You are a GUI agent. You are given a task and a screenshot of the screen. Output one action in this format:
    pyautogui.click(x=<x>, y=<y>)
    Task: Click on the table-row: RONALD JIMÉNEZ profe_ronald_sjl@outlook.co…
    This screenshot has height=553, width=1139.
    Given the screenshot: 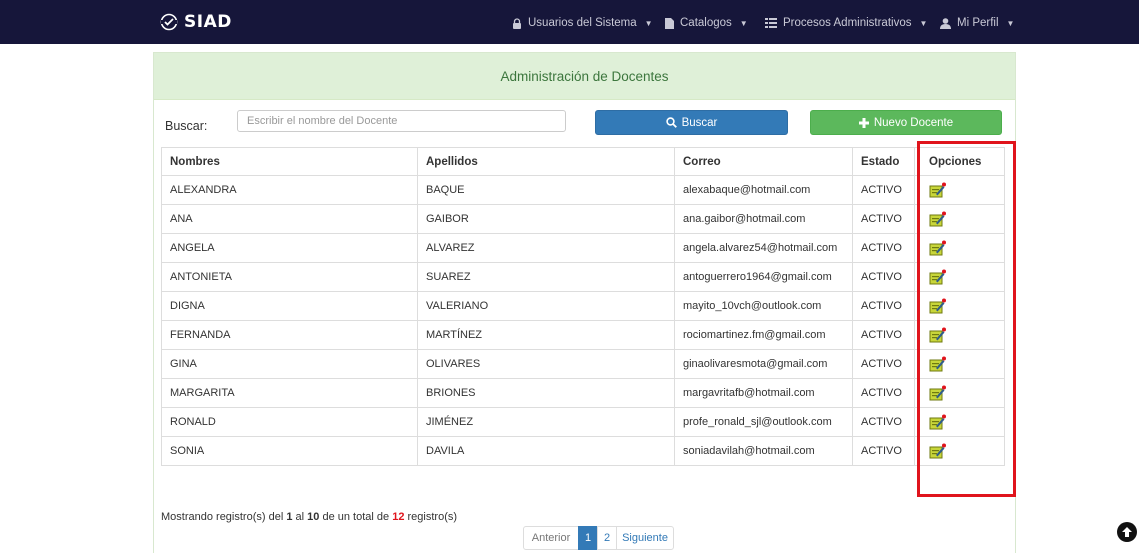 What is the action you would take?
    pyautogui.click(x=583, y=422)
    